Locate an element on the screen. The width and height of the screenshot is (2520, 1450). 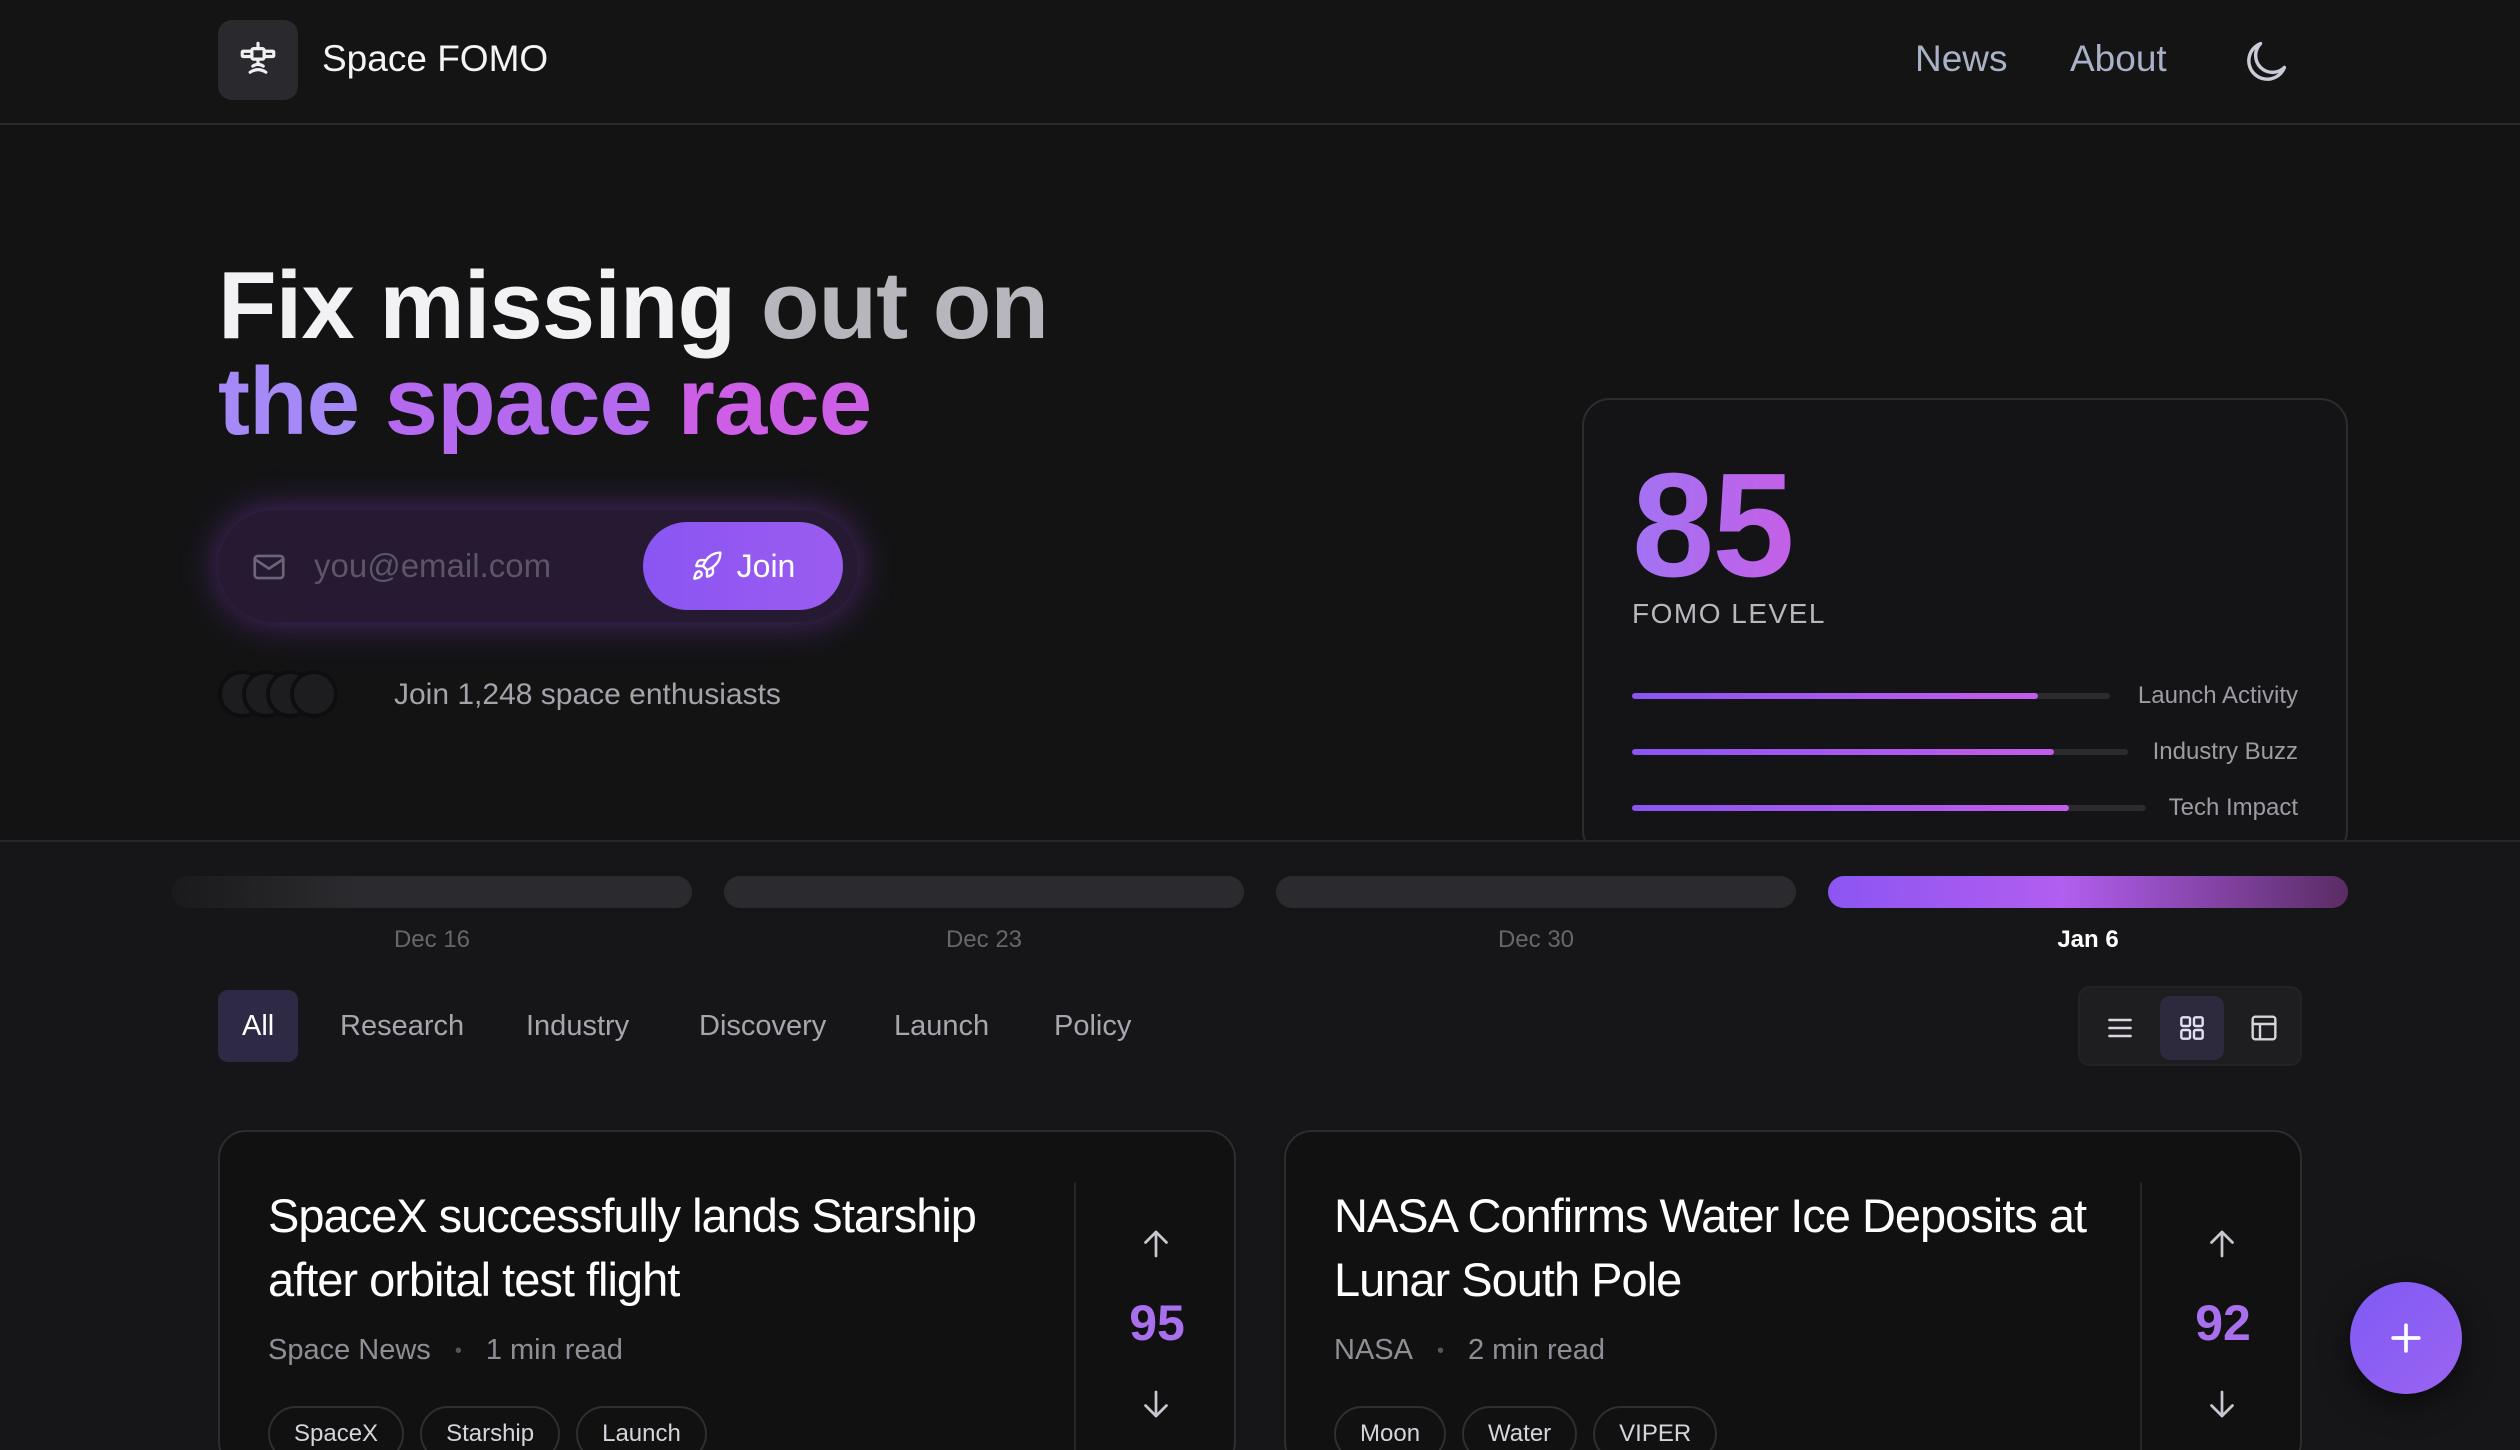
tag: Launch is located at coordinates (641, 1428).